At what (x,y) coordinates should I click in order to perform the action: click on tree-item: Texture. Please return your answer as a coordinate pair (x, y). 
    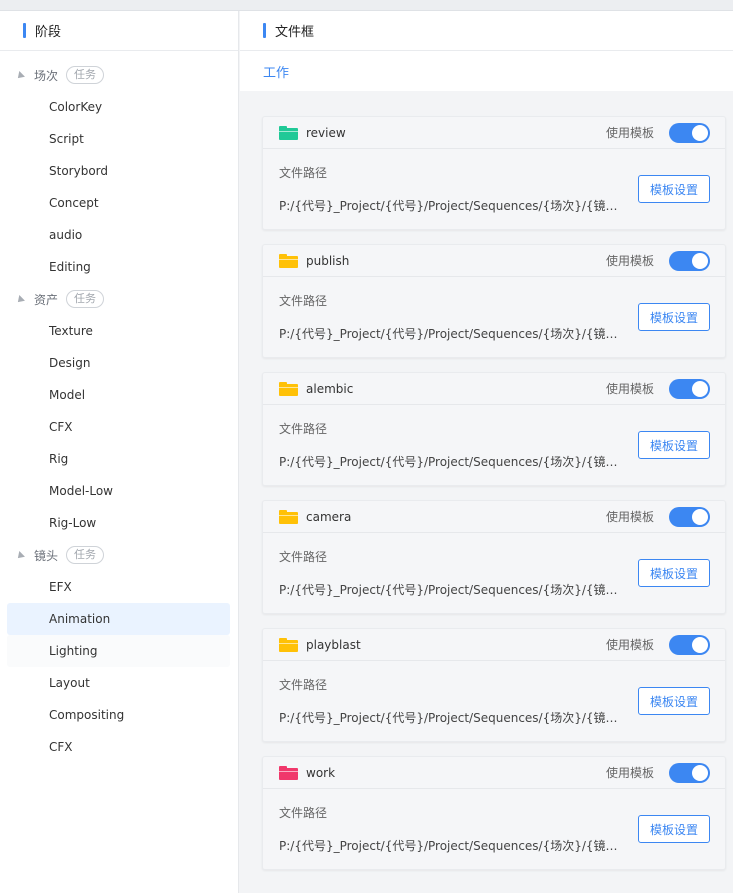
    Looking at the image, I should click on (118, 331).